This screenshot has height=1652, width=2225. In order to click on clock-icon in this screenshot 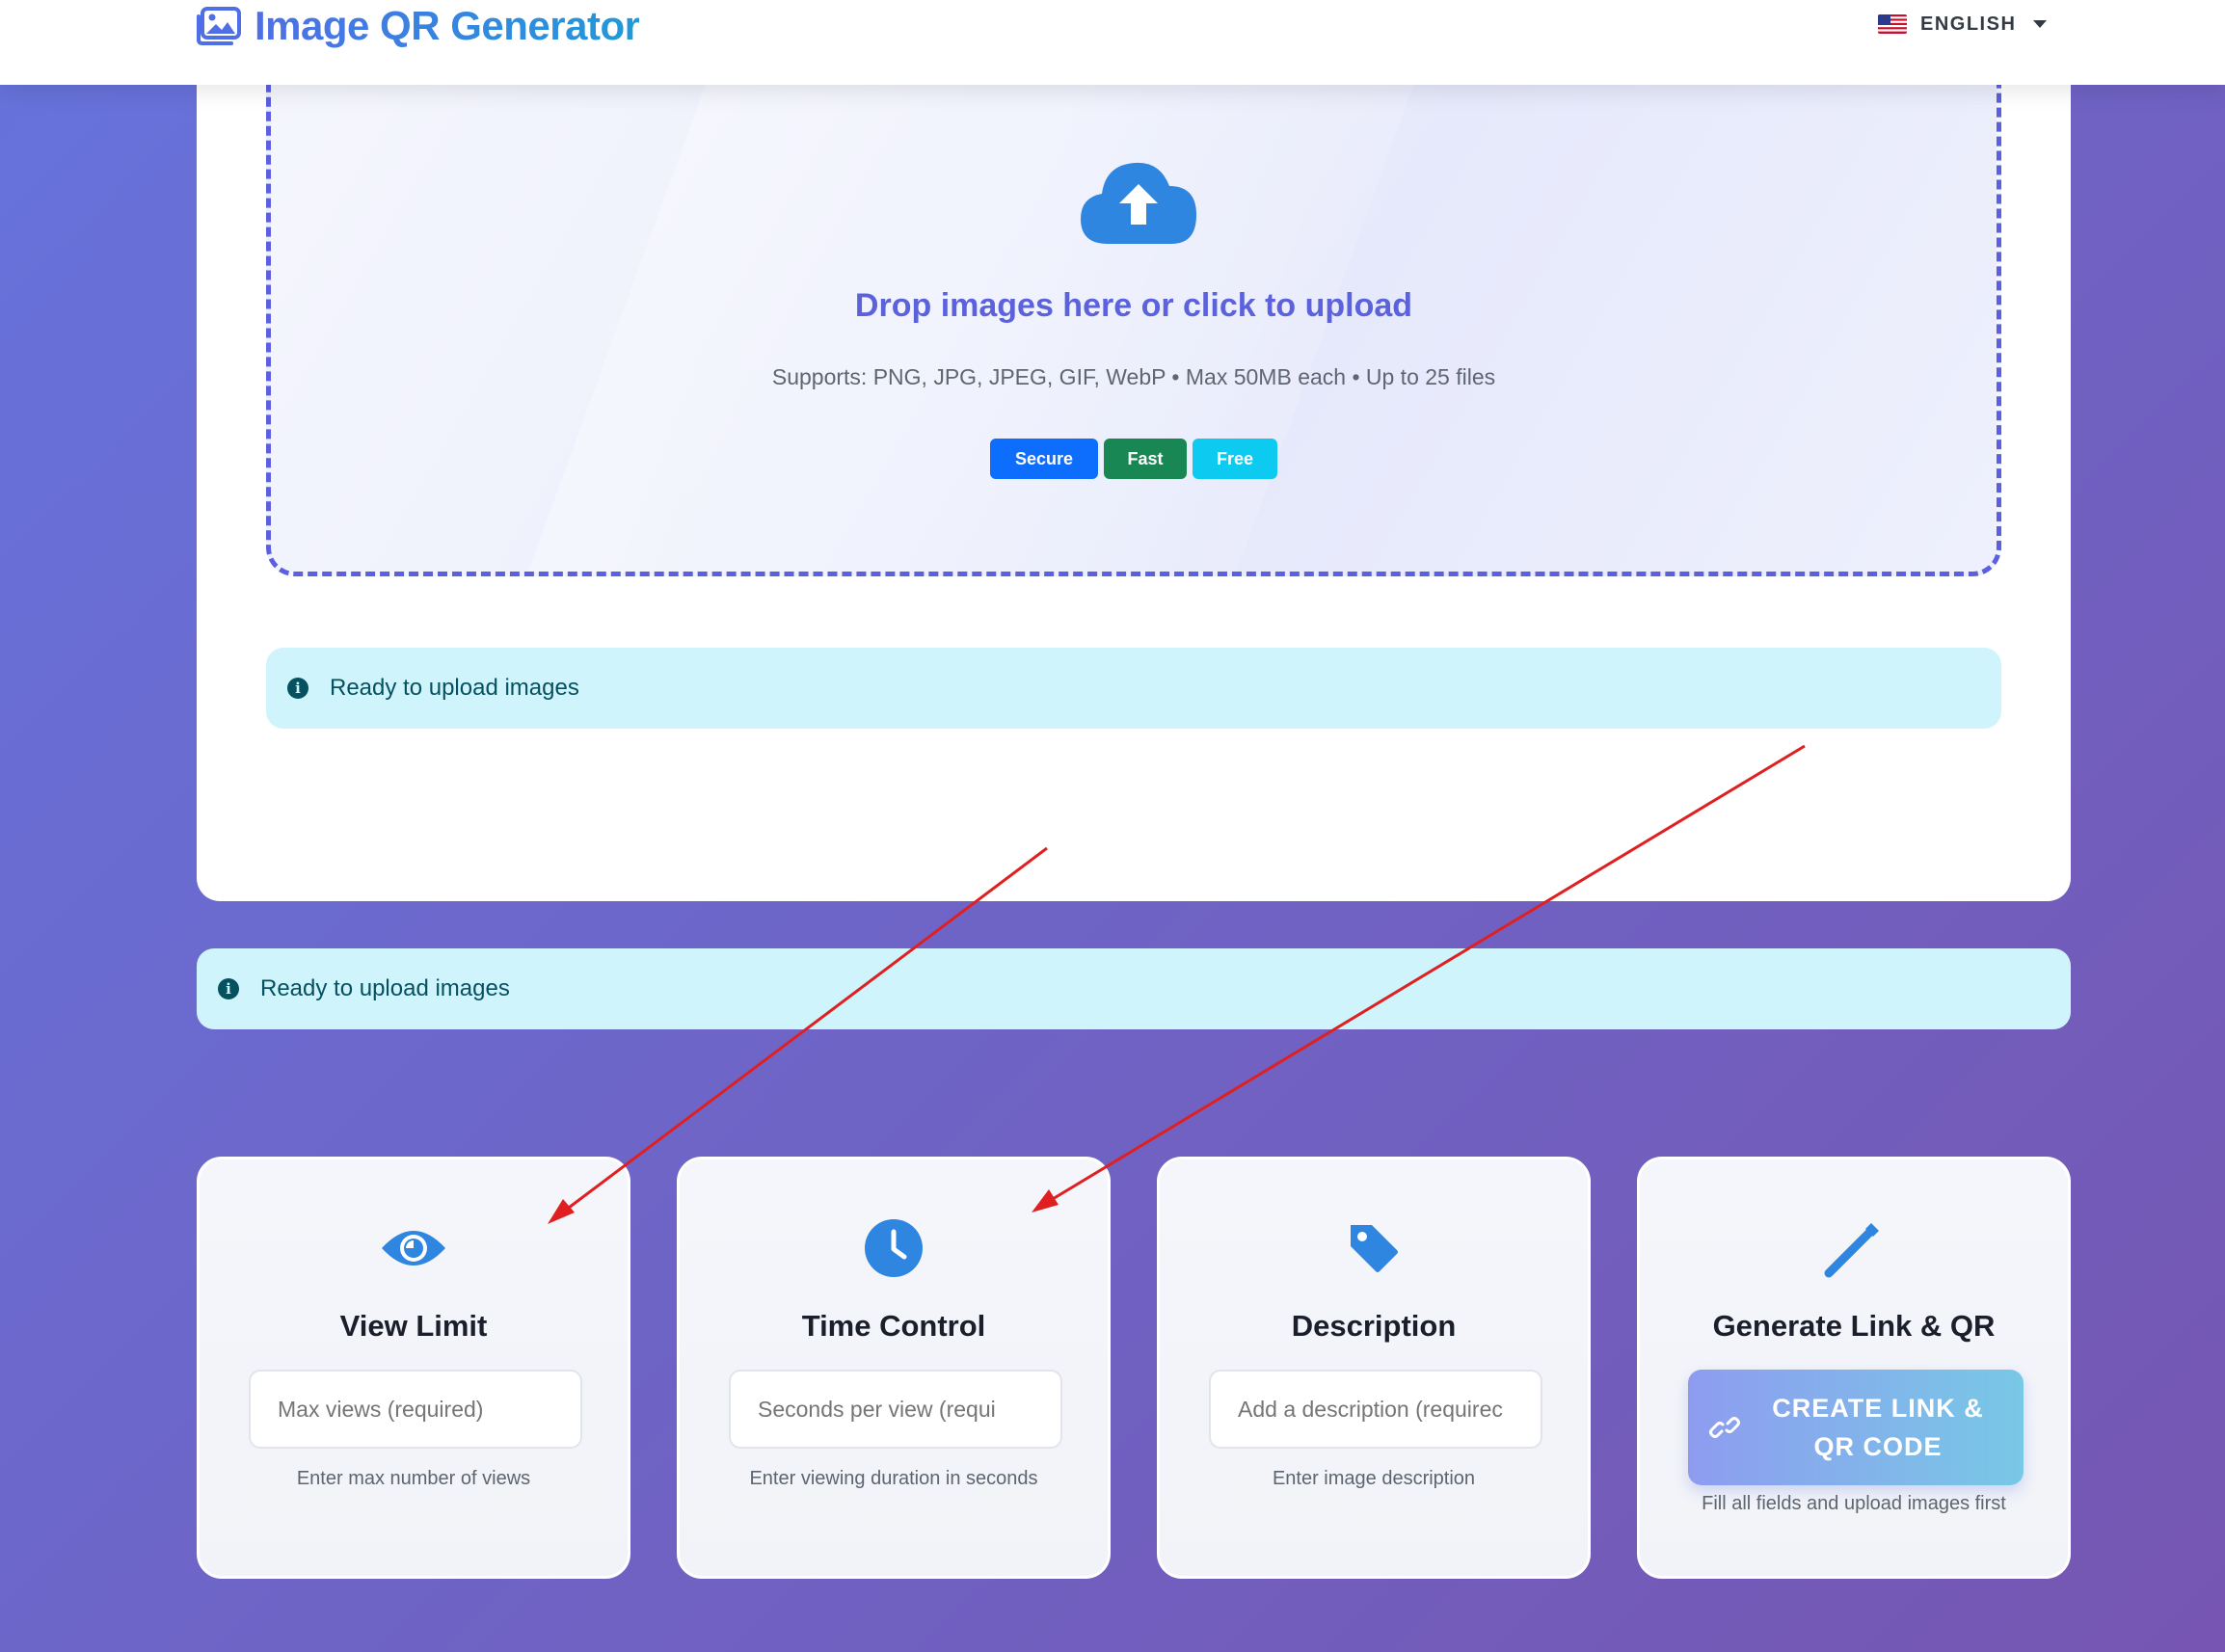, I will do `click(894, 1248)`.